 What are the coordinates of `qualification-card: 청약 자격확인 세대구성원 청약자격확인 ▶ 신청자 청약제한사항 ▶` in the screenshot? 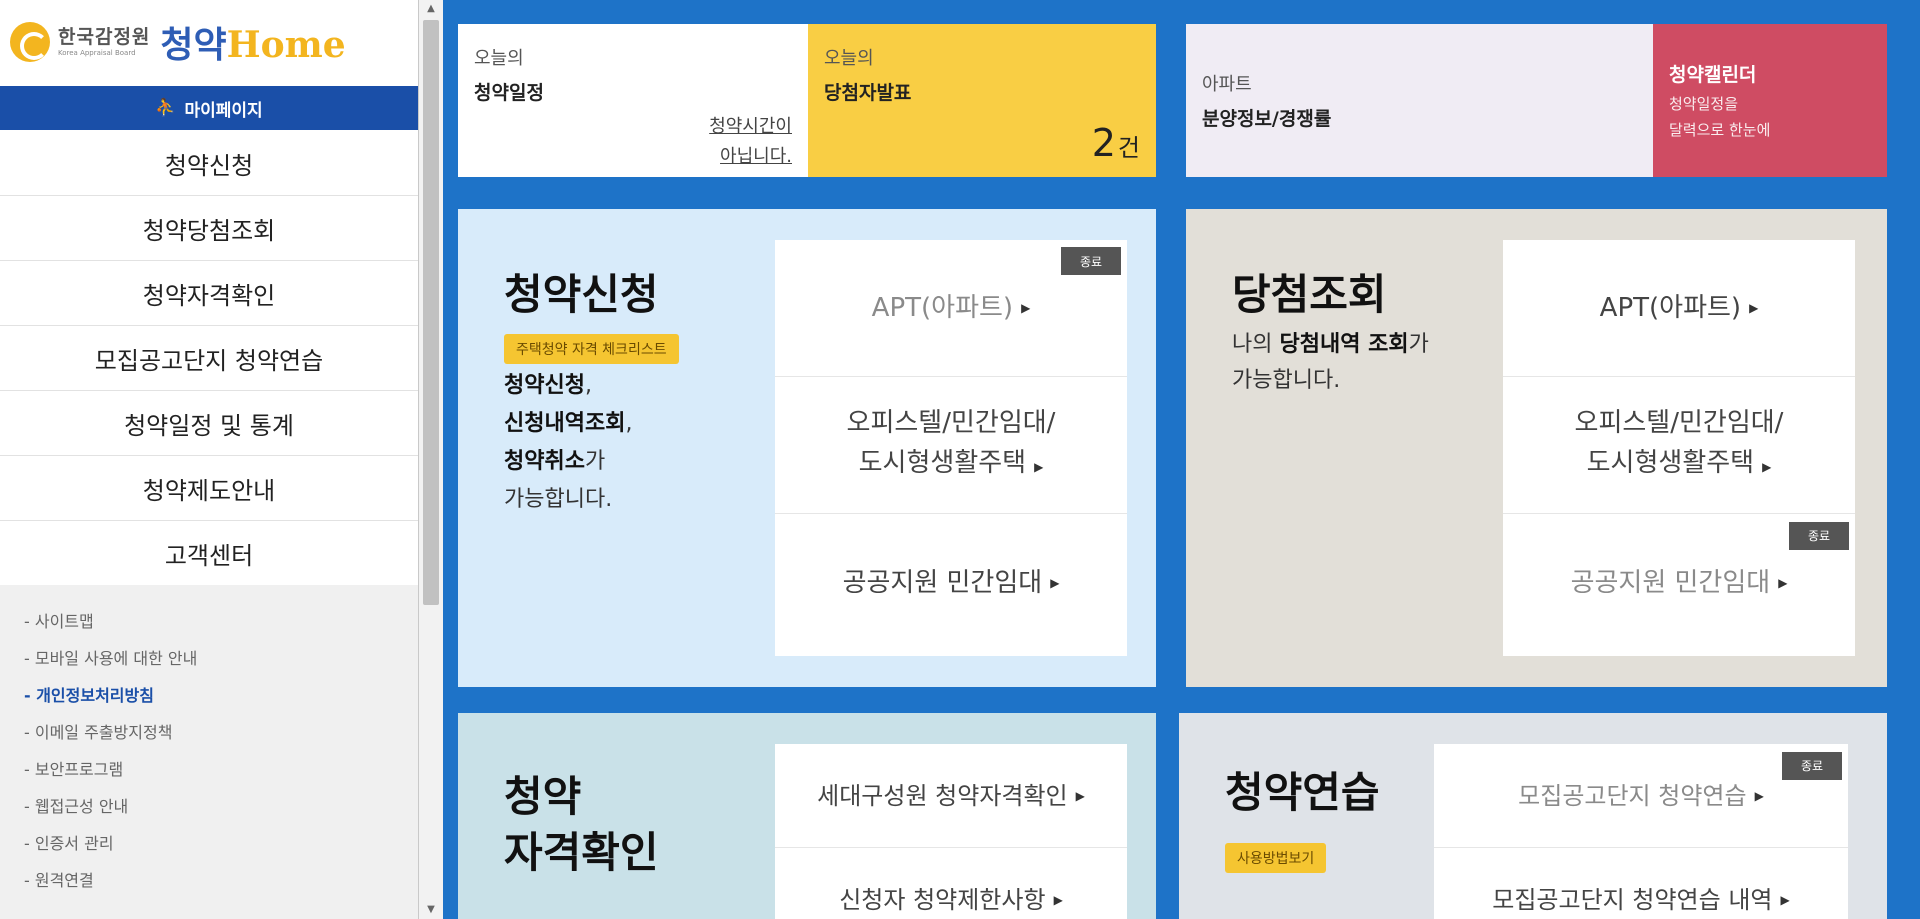 It's located at (807, 816).